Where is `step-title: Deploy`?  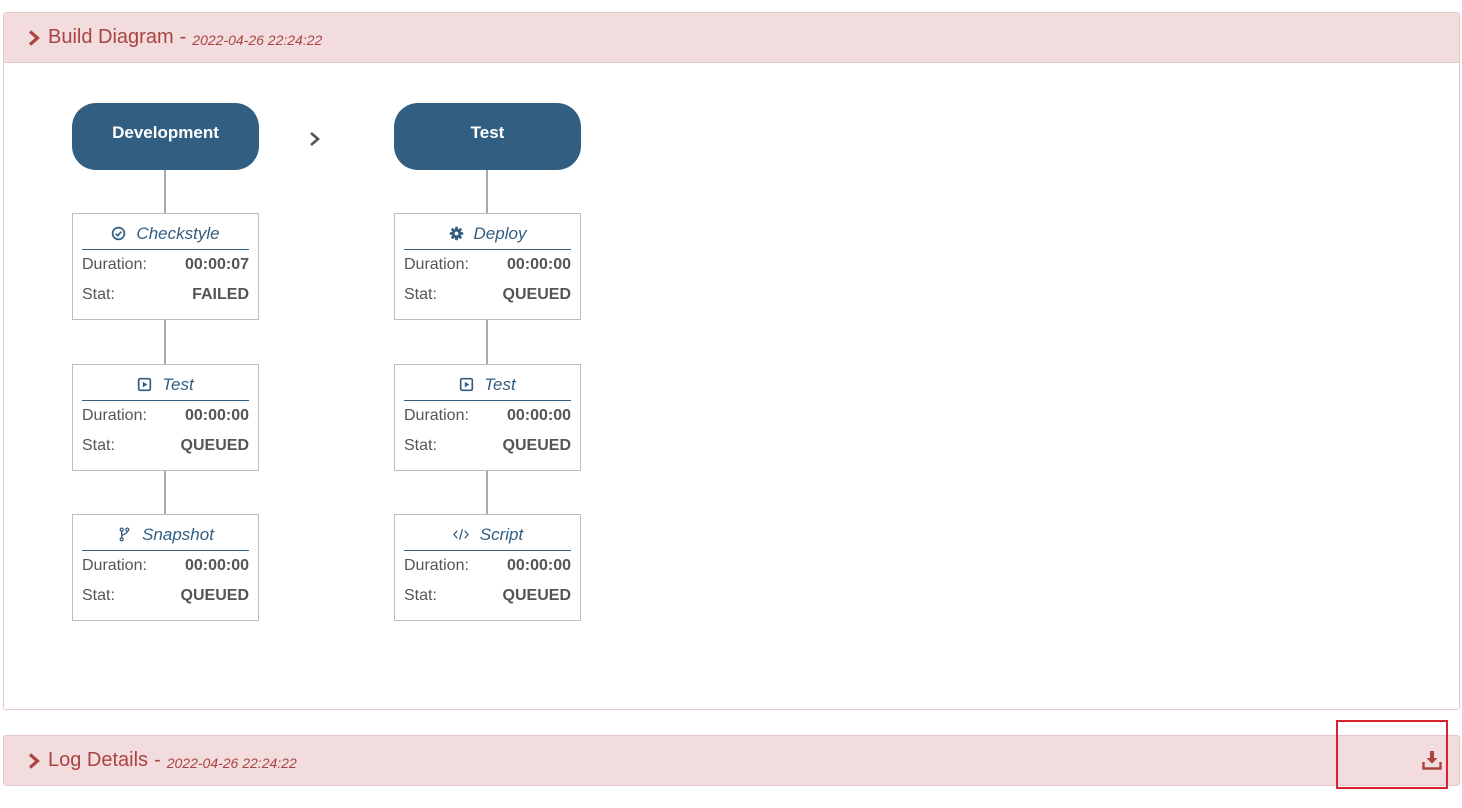 step-title: Deploy is located at coordinates (487, 232).